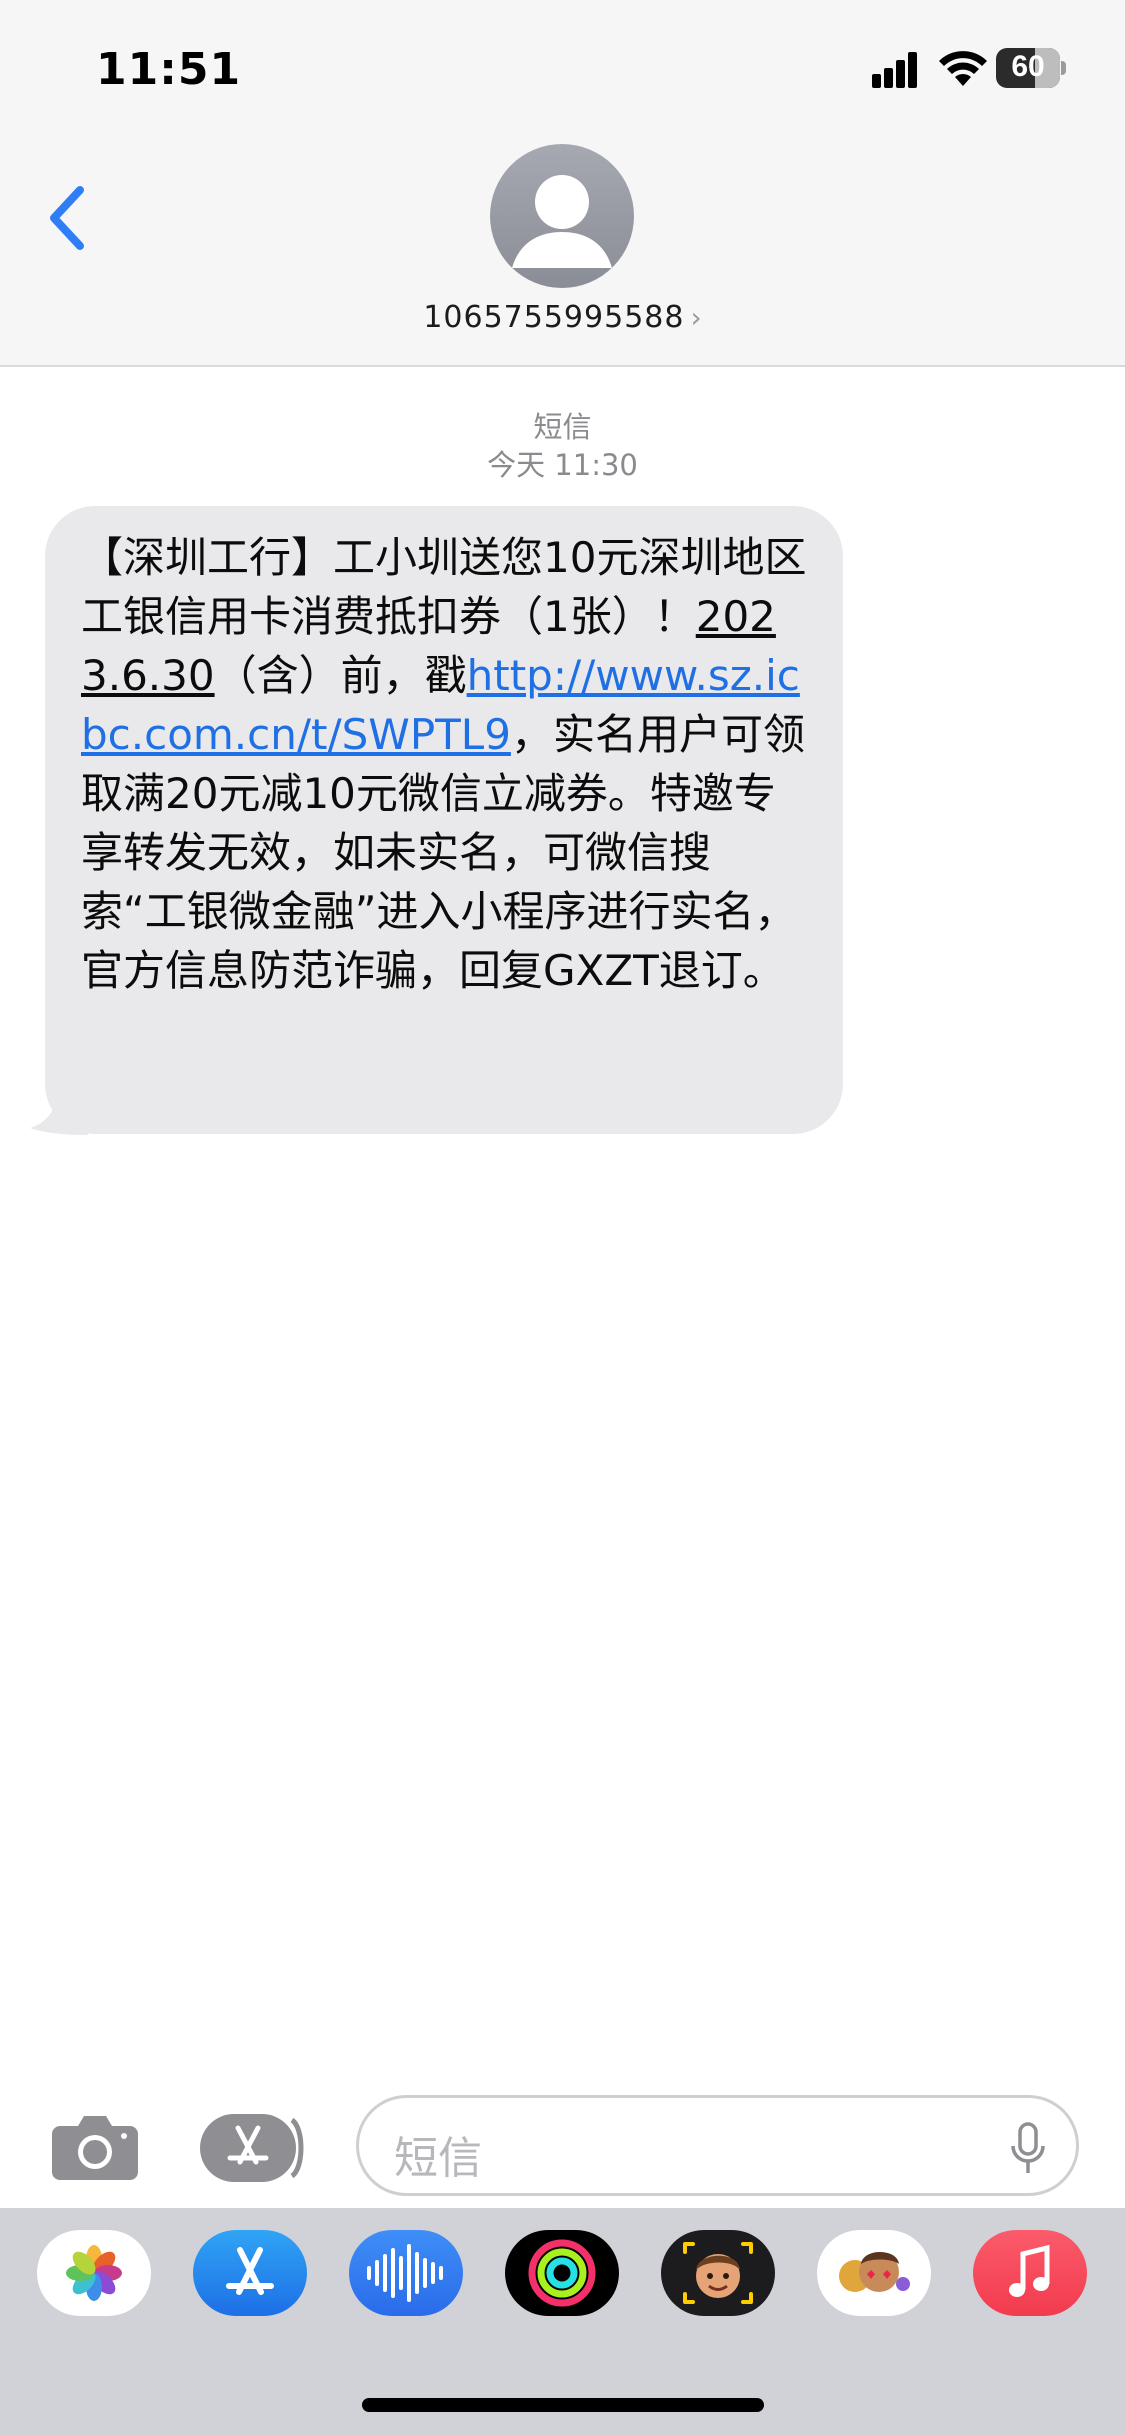 The width and height of the screenshot is (1125, 2435). I want to click on message-timestamp: 今天 11:30, so click(562, 465).